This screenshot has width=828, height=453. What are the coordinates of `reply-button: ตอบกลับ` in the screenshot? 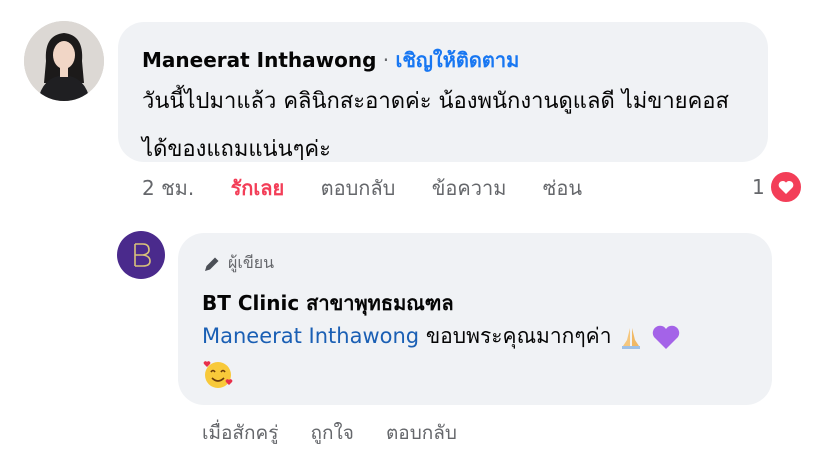 It's located at (358, 188).